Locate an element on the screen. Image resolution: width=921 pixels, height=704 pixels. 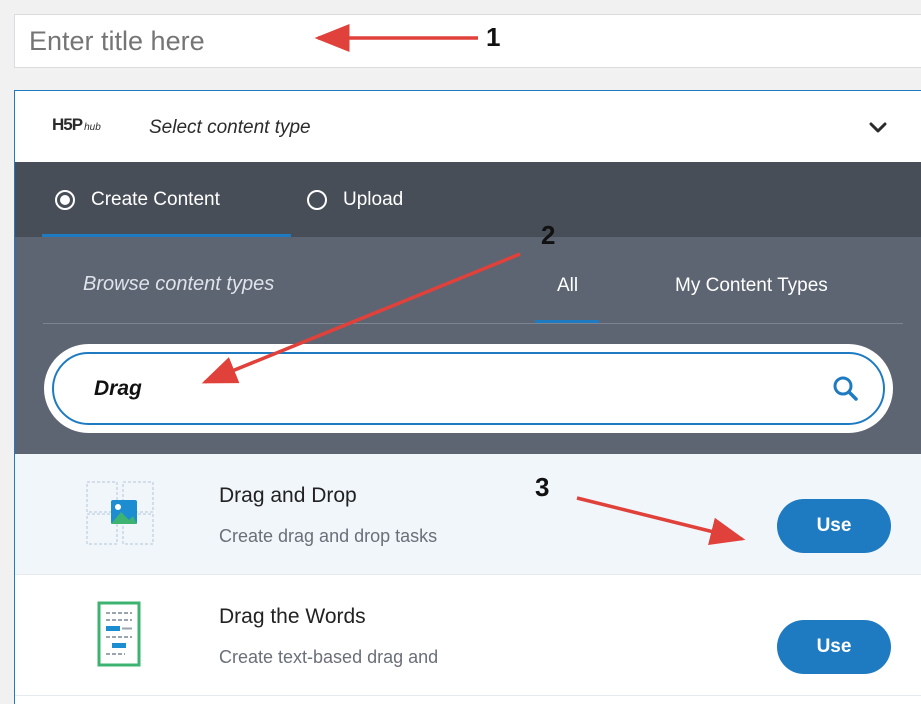
filter-my-content-types: My Content Types is located at coordinates (751, 286).